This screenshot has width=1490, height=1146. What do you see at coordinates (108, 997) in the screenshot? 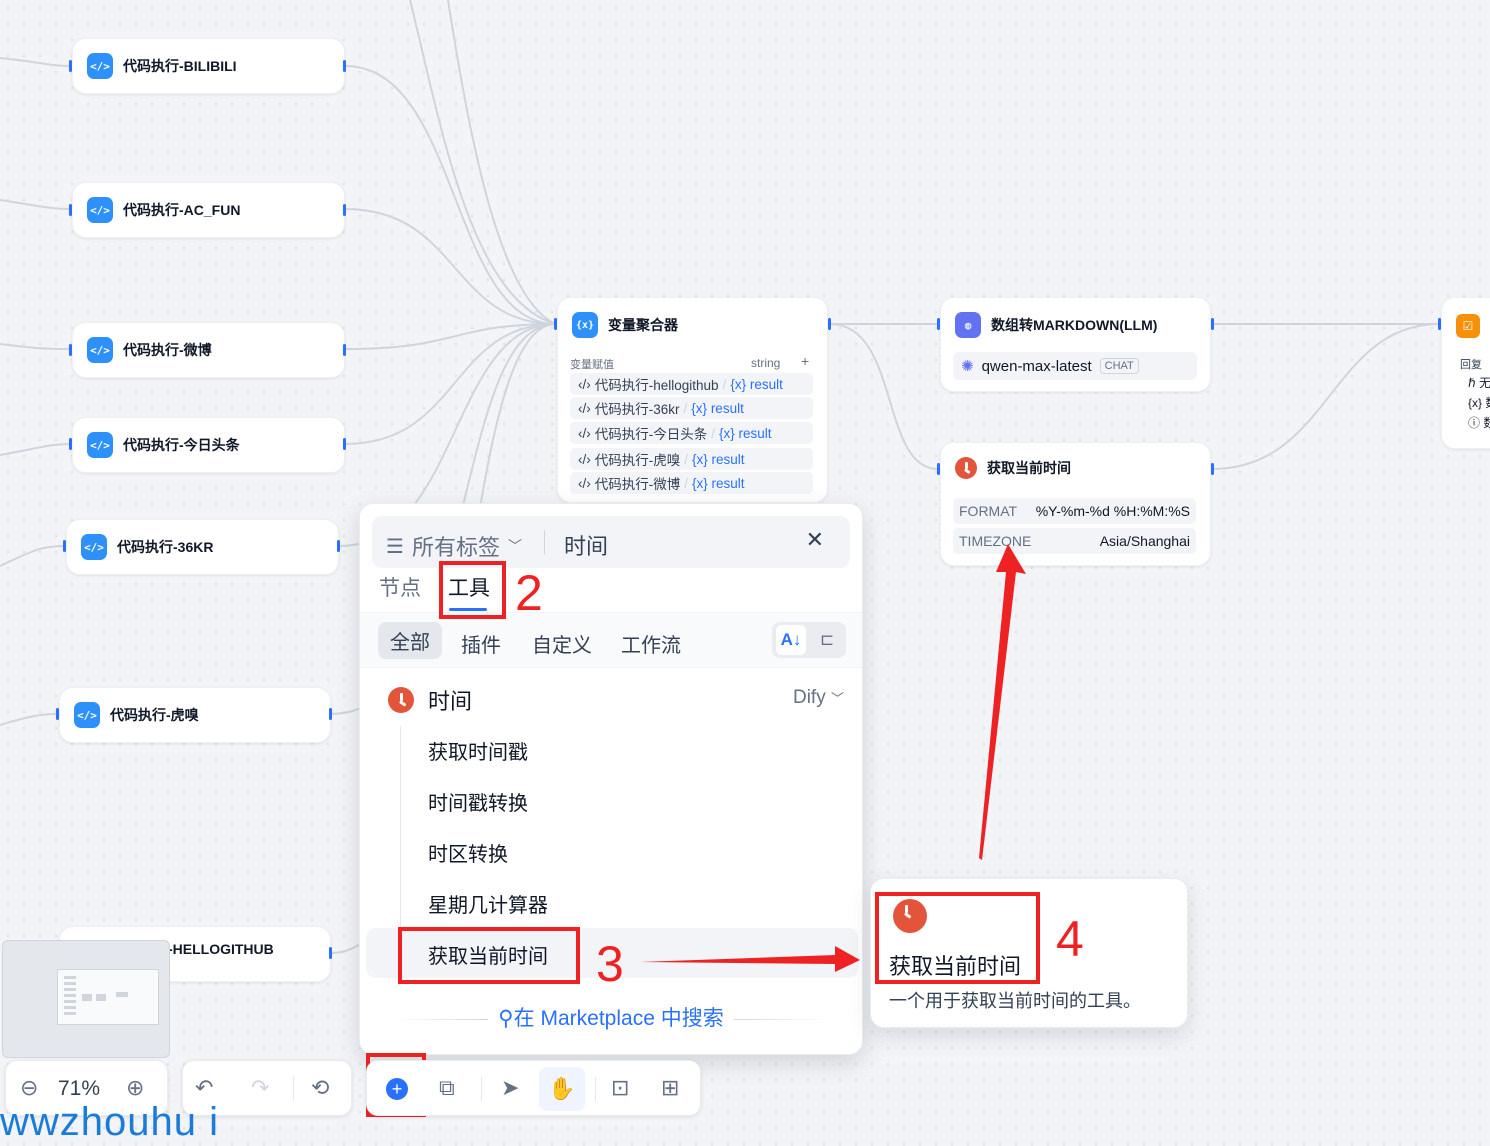
I see `minimap-viewport` at bounding box center [108, 997].